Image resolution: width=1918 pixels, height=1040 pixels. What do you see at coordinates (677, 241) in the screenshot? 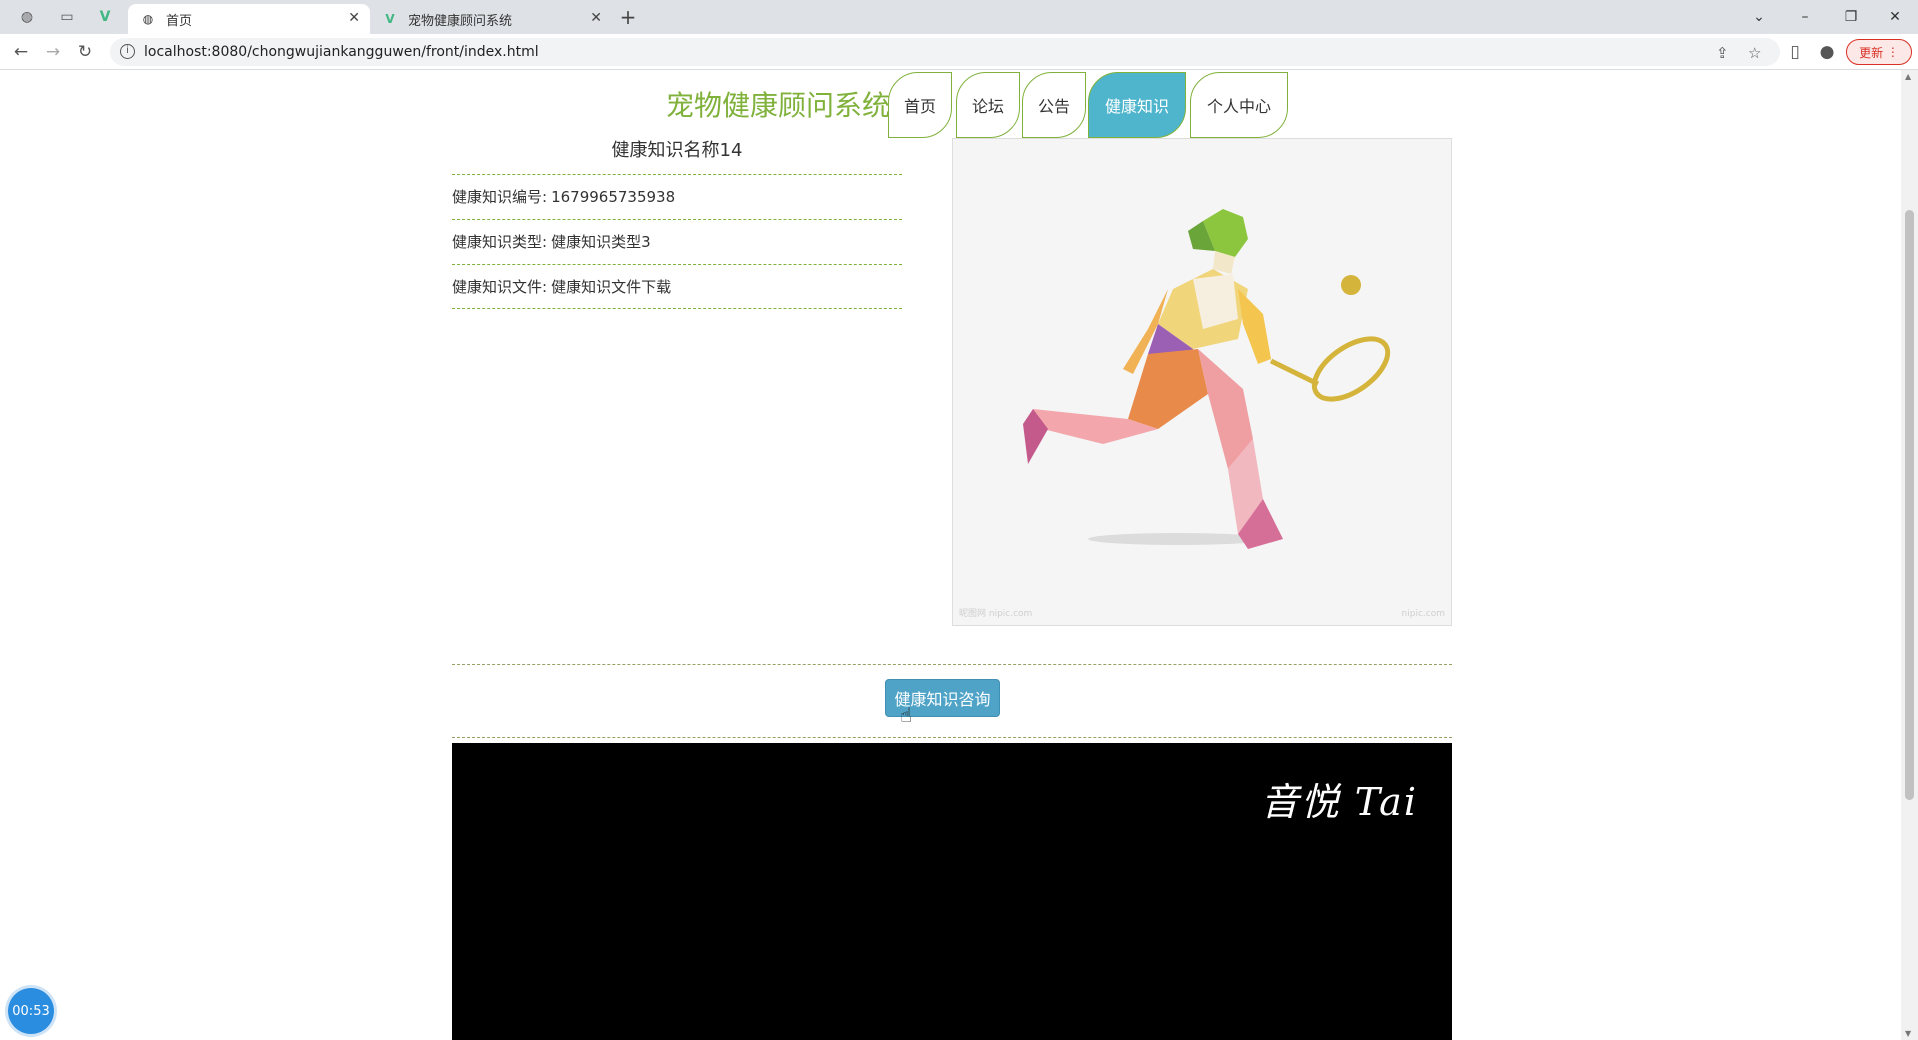
I see `field-knowledge-type: 健康知识类型: 健康知识类型3` at bounding box center [677, 241].